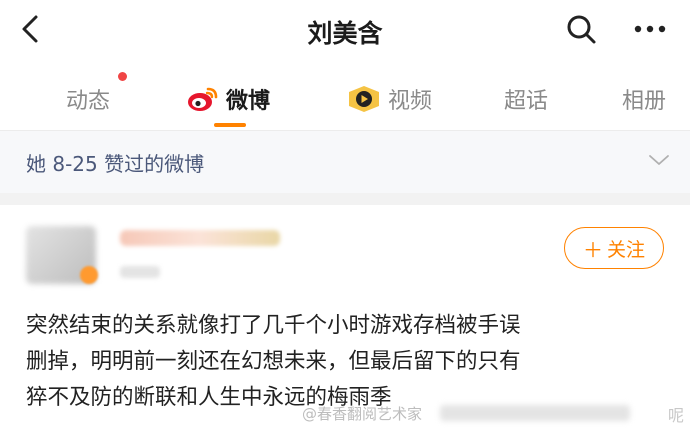 The width and height of the screenshot is (690, 433). I want to click on watermark-tail: 呢, so click(676, 415).